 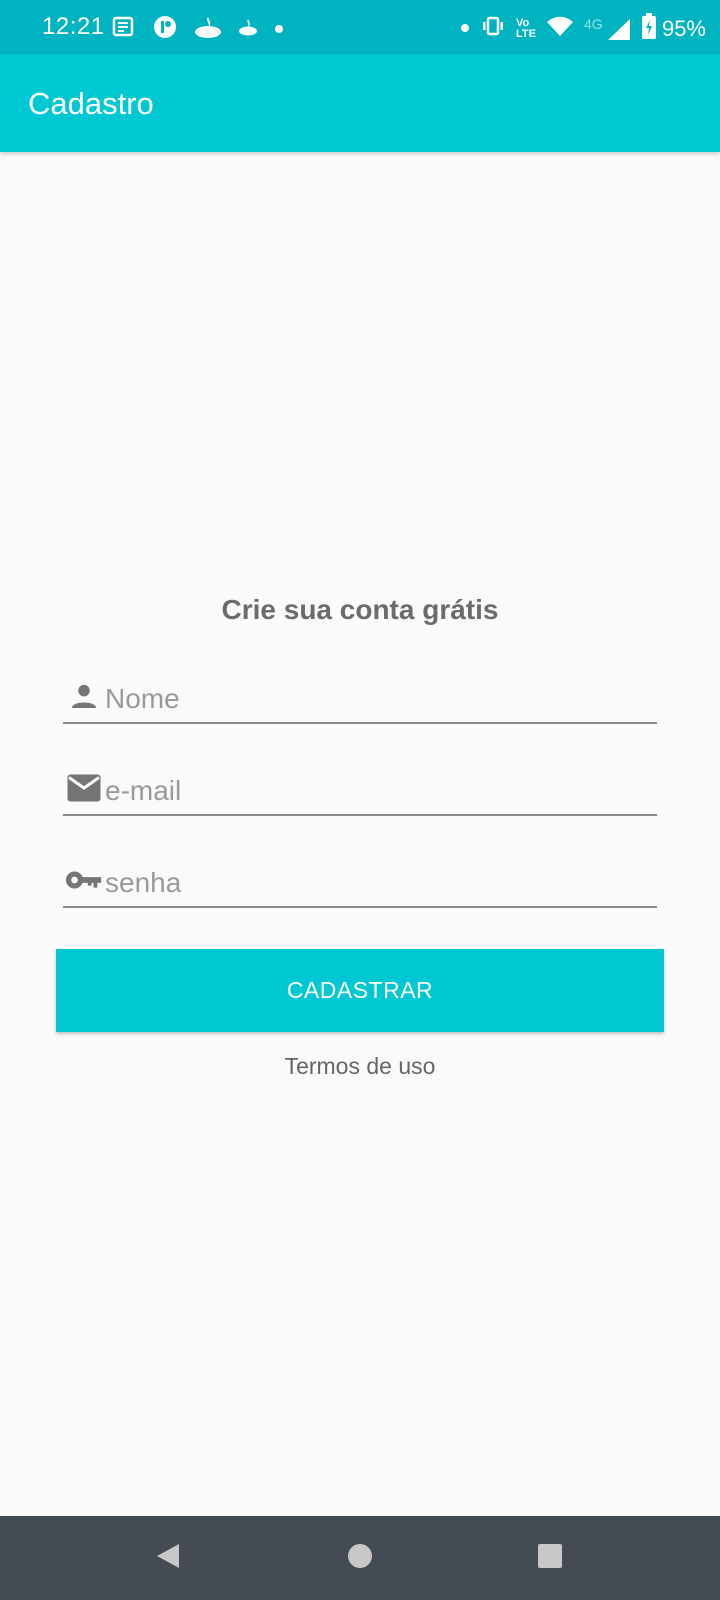 What do you see at coordinates (648, 28) in the screenshot?
I see `battery-charging-icon` at bounding box center [648, 28].